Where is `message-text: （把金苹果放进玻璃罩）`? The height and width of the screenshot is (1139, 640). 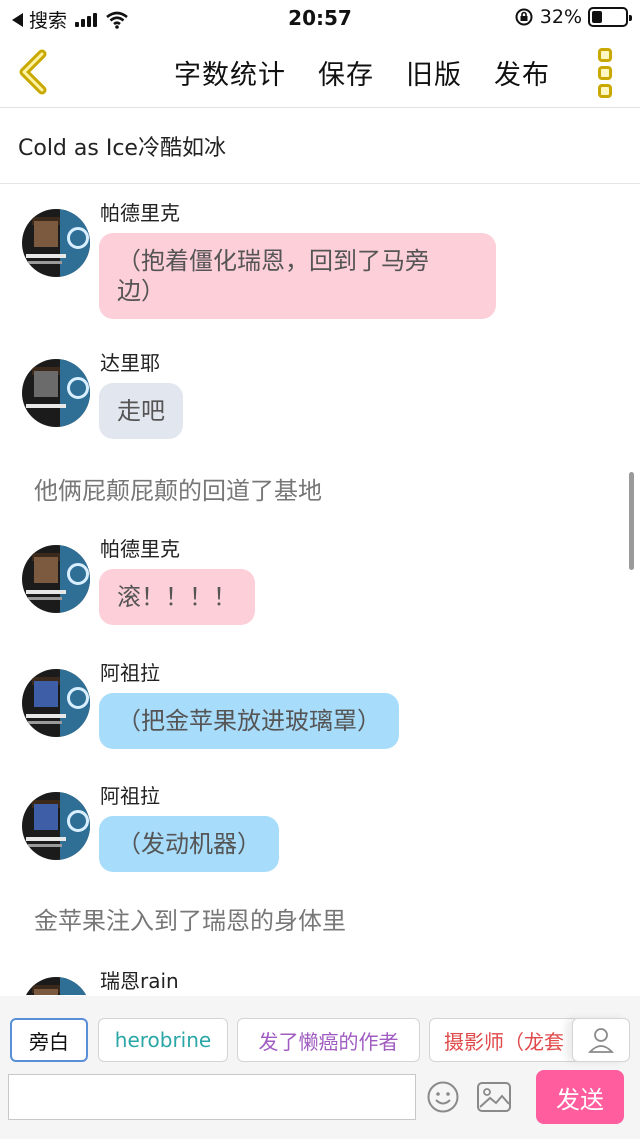
message-text: （把金苹果放进玻璃罩） is located at coordinates (249, 721).